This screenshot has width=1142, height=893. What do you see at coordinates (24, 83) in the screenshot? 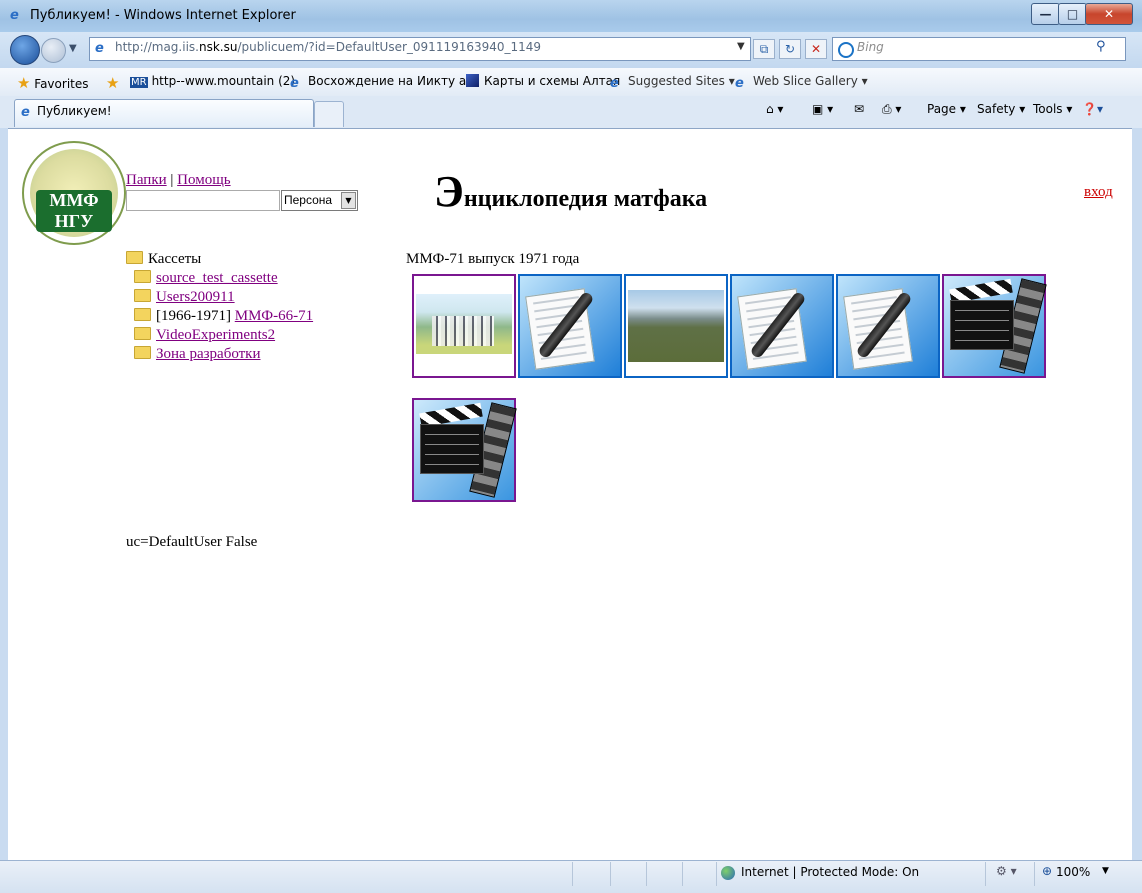
I see `star-icon: ★` at bounding box center [24, 83].